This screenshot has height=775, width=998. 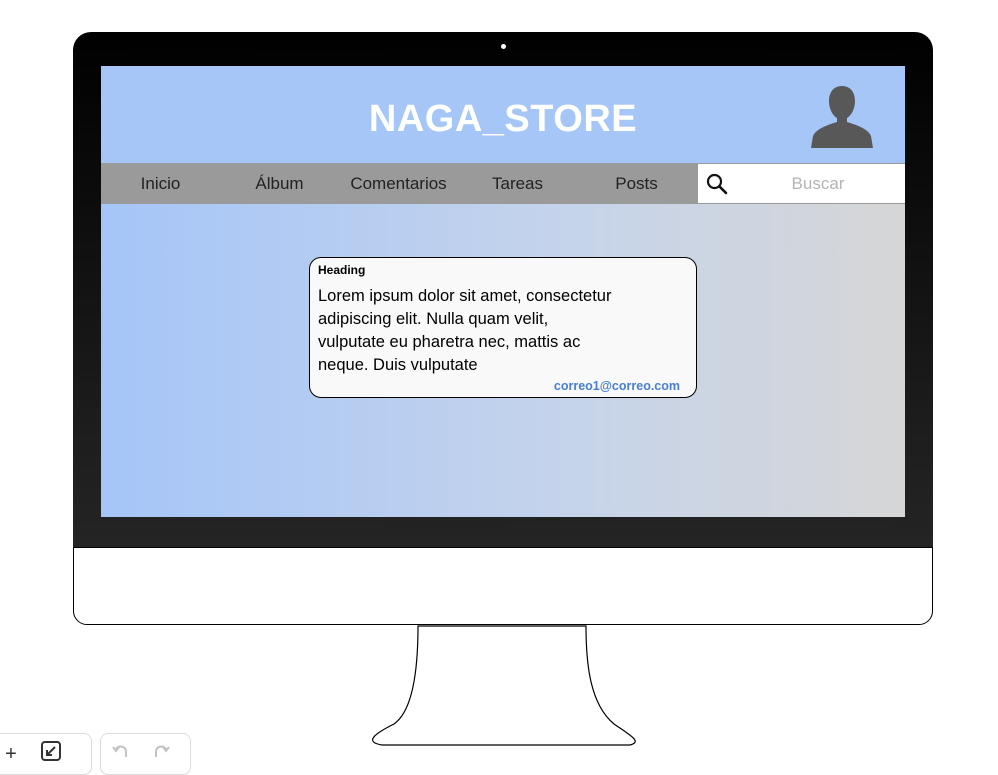 I want to click on zoom-toolbar: +, so click(x=46, y=754).